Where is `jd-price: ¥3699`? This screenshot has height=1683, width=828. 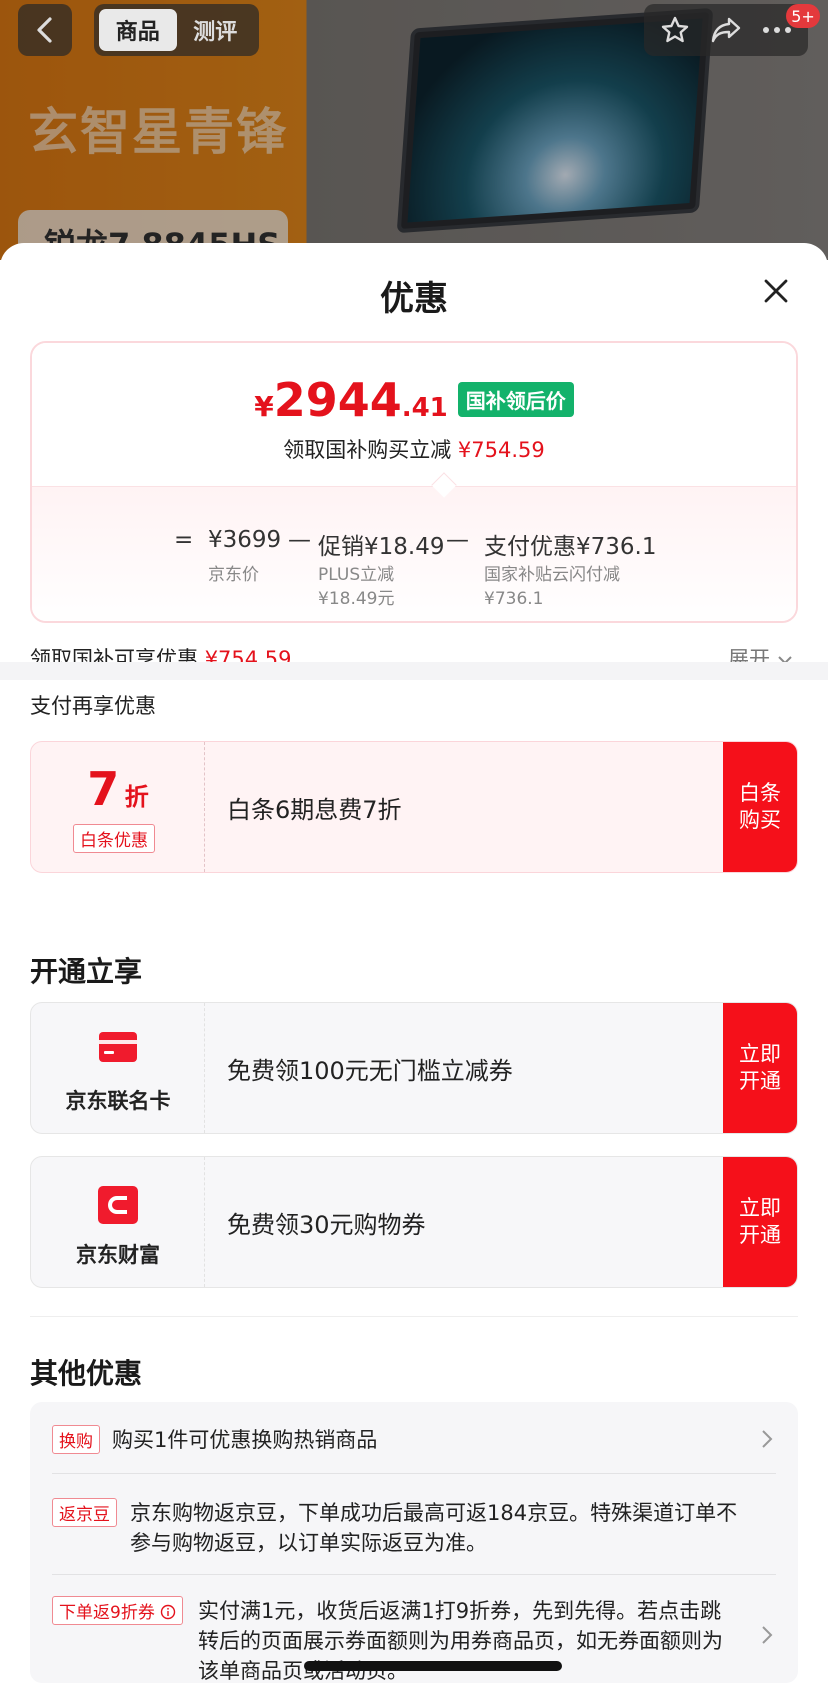 jd-price: ¥3699 is located at coordinates (245, 540).